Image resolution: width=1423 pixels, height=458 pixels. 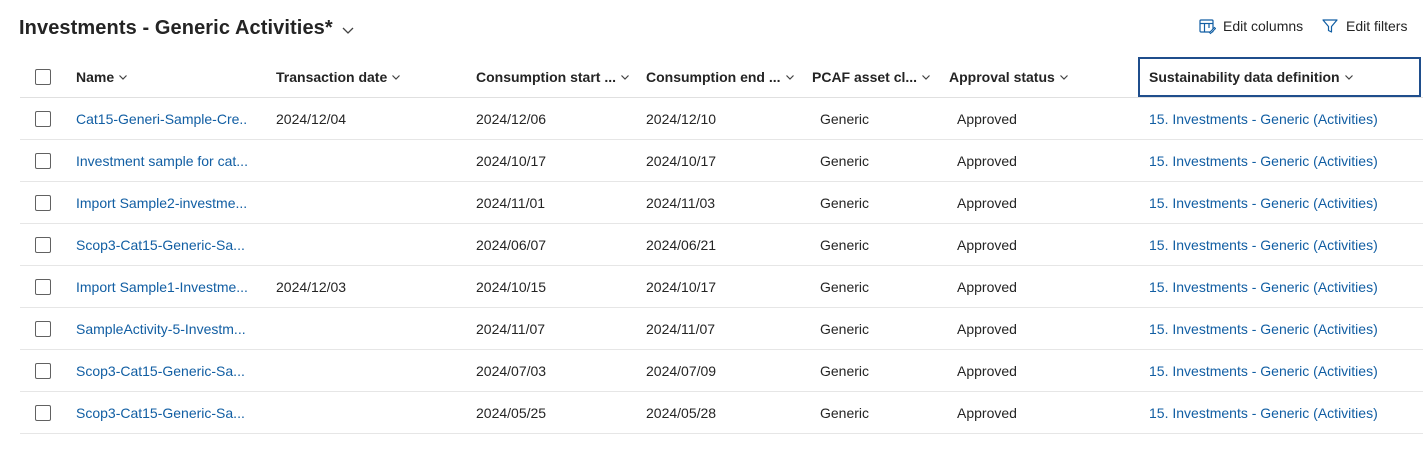 I want to click on select-all-checkbox, so click(x=43, y=77).